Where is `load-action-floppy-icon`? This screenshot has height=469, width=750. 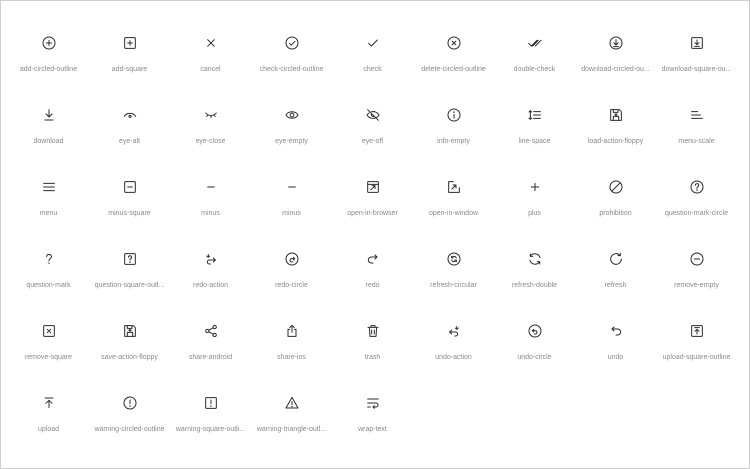 load-action-floppy-icon is located at coordinates (616, 115).